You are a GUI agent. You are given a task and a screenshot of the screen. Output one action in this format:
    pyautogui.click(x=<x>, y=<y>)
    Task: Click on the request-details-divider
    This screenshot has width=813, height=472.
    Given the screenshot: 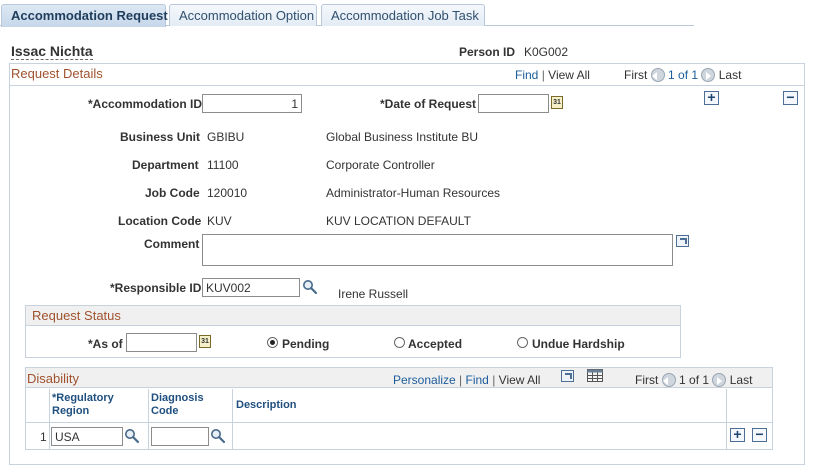 What is the action you would take?
    pyautogui.click(x=407, y=85)
    